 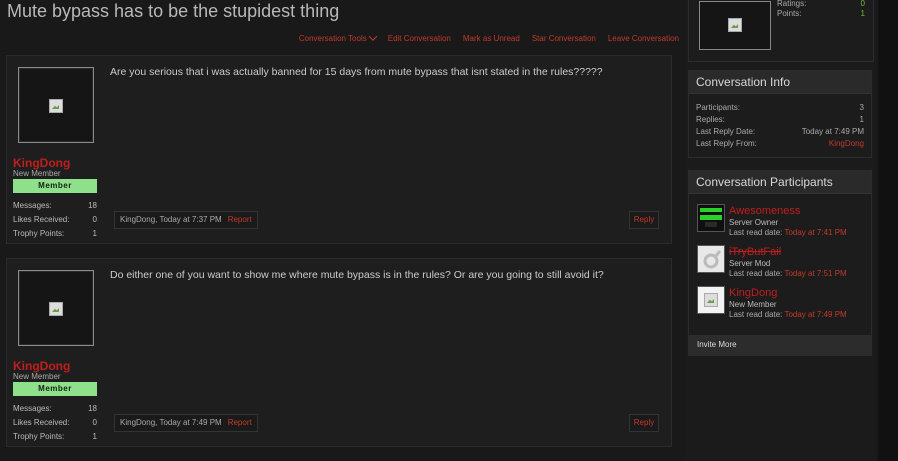 I want to click on chevron-down-icon, so click(x=372, y=36).